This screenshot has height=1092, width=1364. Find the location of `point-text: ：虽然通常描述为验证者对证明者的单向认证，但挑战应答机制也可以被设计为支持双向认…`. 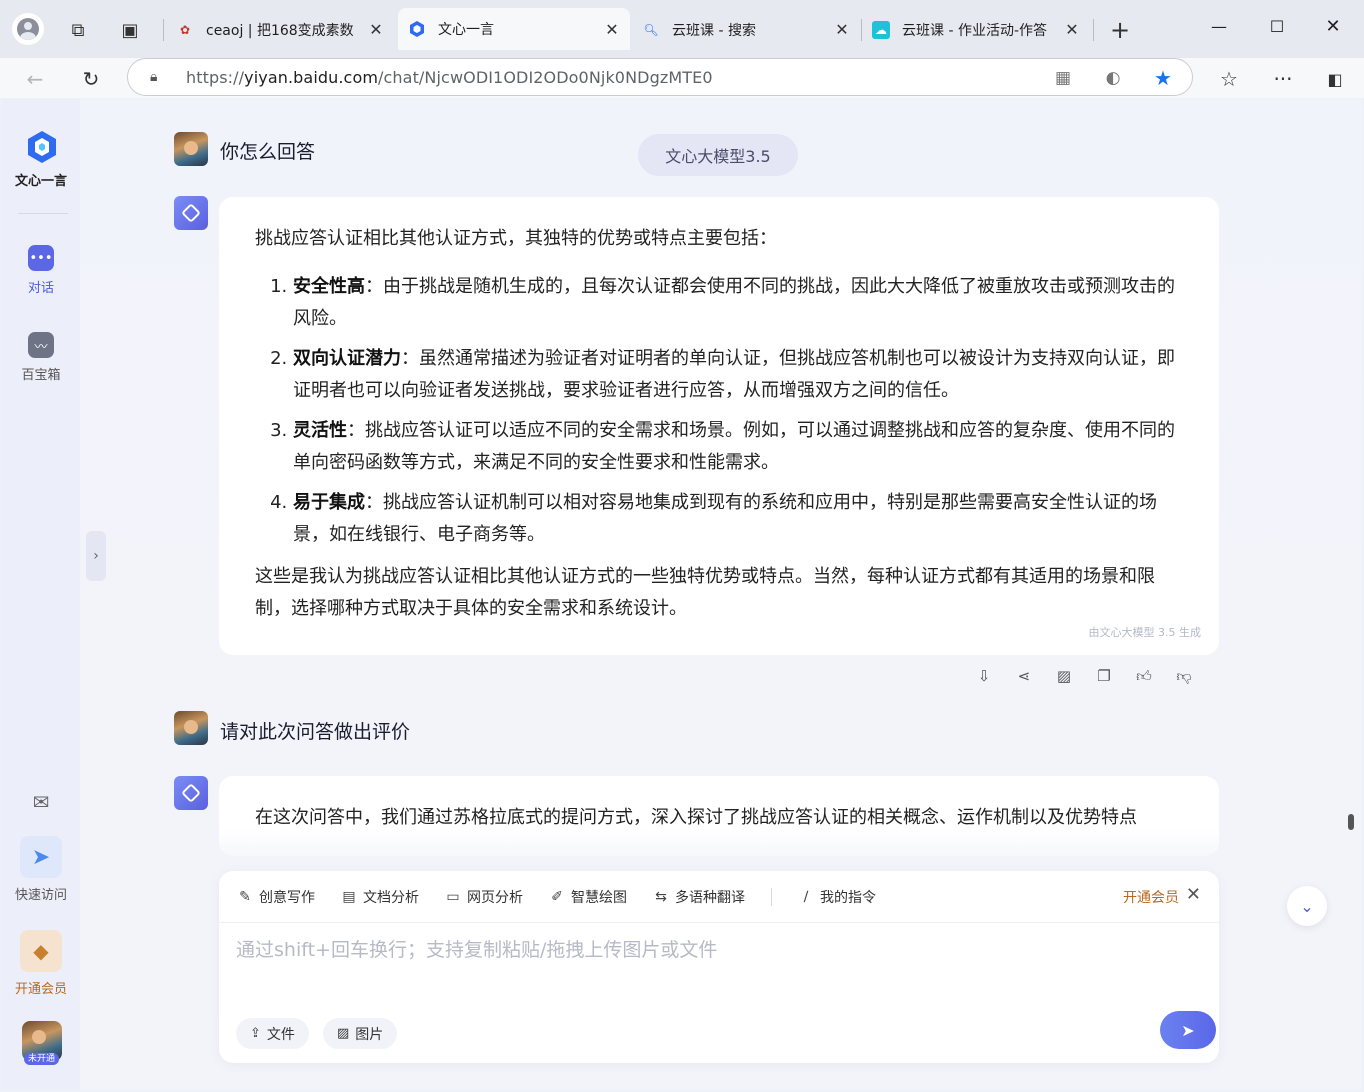

point-text: ：虽然通常描述为验证者对证明者的单向认证，但挑战应答机制也可以被设计为支持双向认… is located at coordinates (734, 374).